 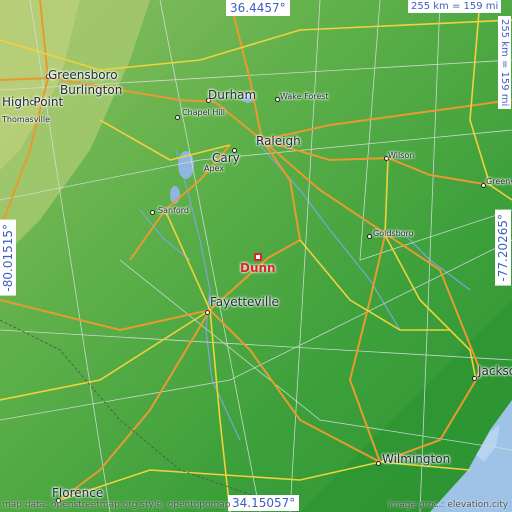 I want to click on right-longitude-label: -77.20265°, so click(x=503, y=248).